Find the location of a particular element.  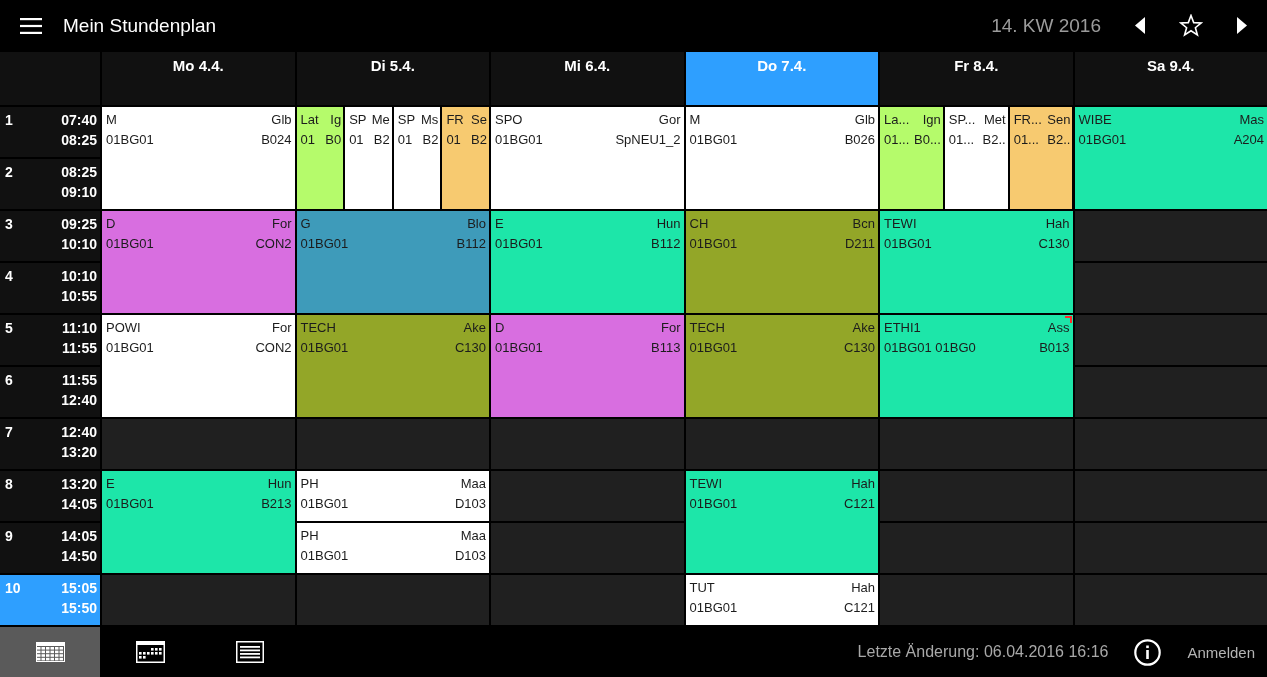

lesson-cell: FR... Sen 01... B2.. is located at coordinates (1041, 158).